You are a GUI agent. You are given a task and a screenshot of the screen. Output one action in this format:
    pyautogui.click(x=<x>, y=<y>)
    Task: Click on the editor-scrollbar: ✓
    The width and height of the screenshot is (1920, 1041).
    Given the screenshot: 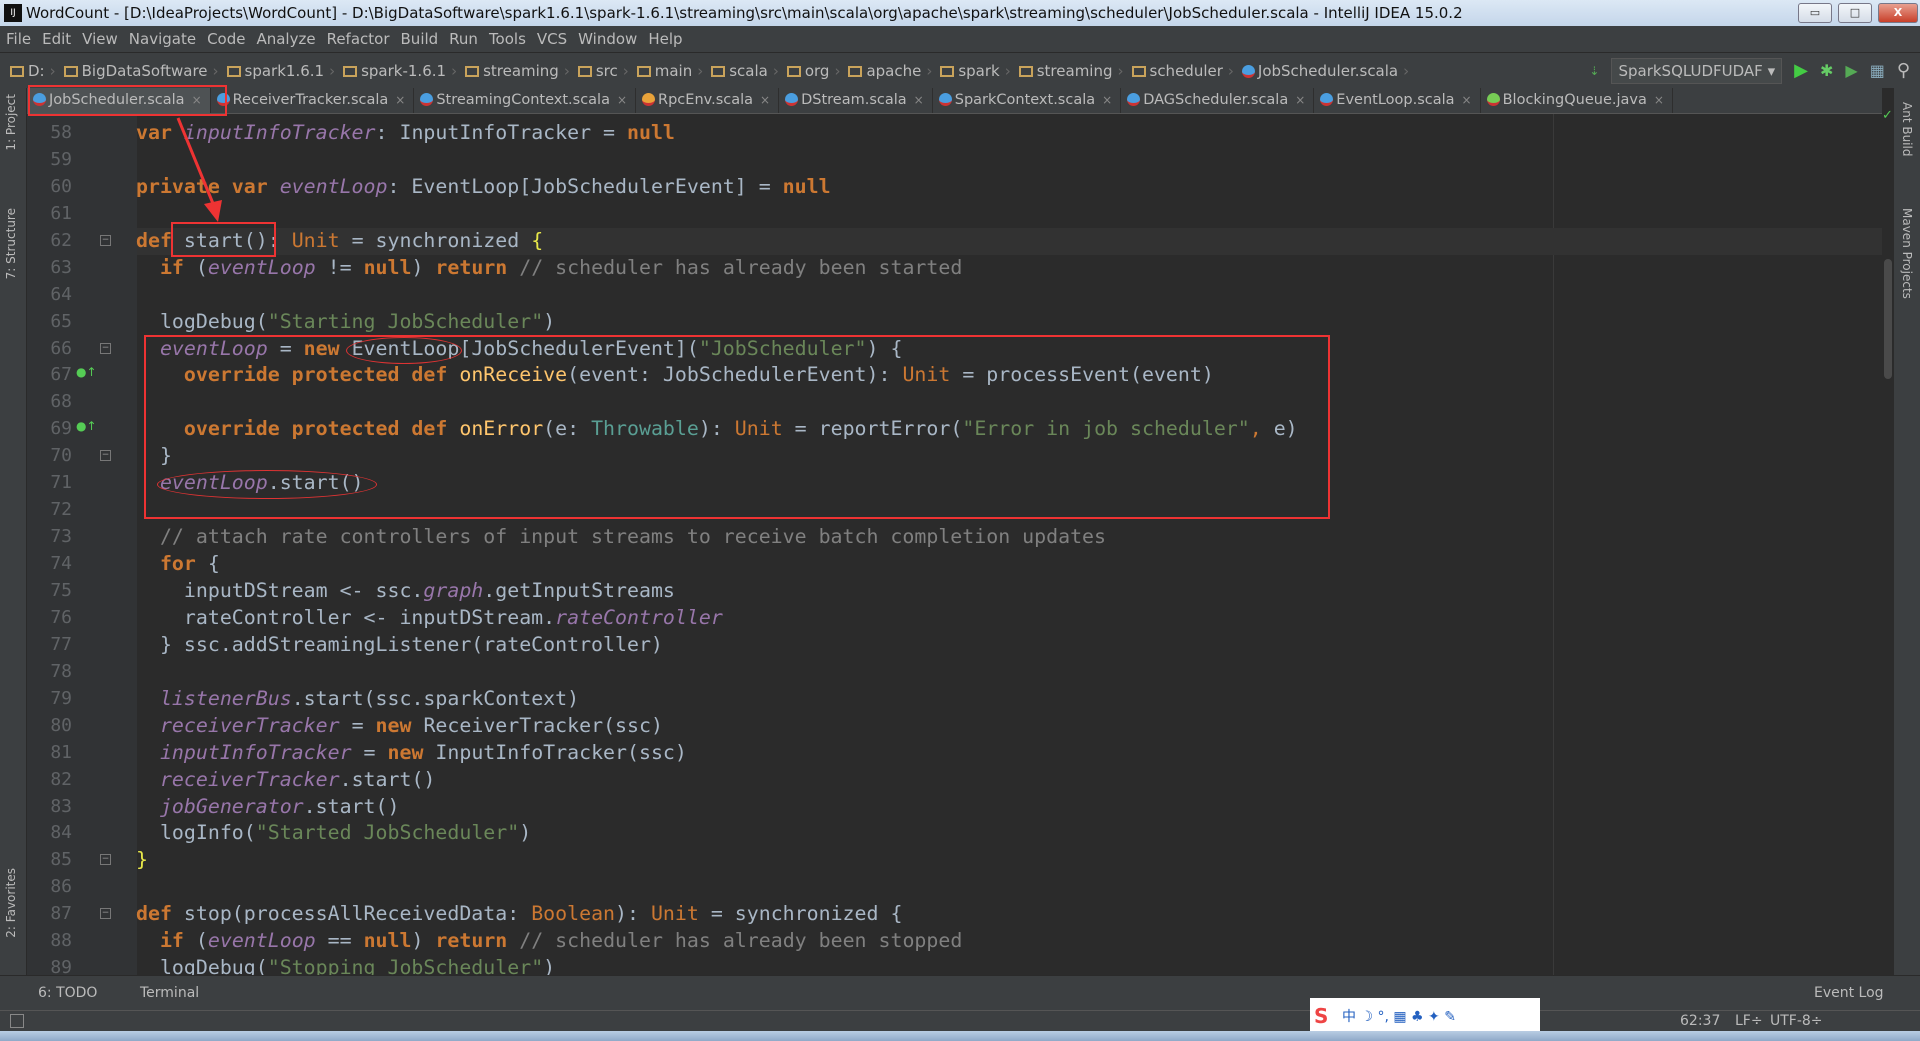 What is the action you would take?
    pyautogui.click(x=1888, y=541)
    